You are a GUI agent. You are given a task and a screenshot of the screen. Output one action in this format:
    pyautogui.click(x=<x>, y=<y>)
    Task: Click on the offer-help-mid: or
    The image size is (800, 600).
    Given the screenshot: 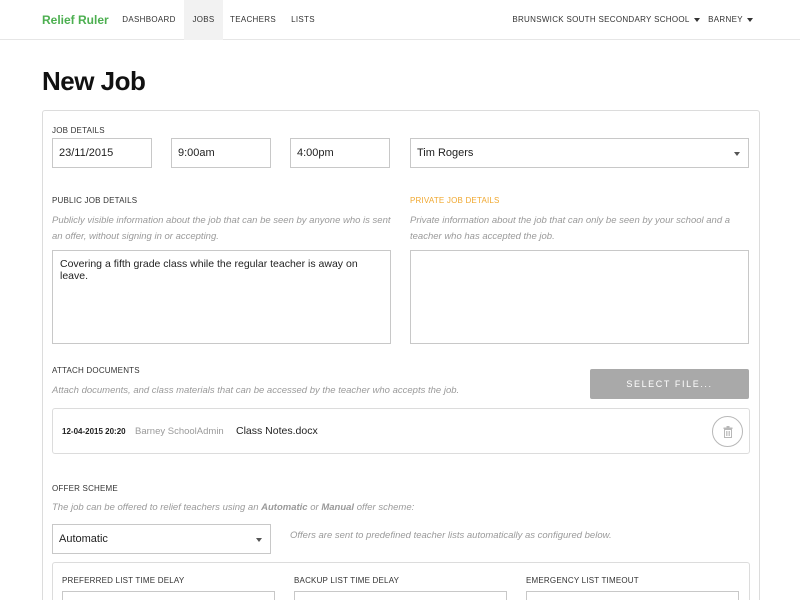 What is the action you would take?
    pyautogui.click(x=314, y=507)
    